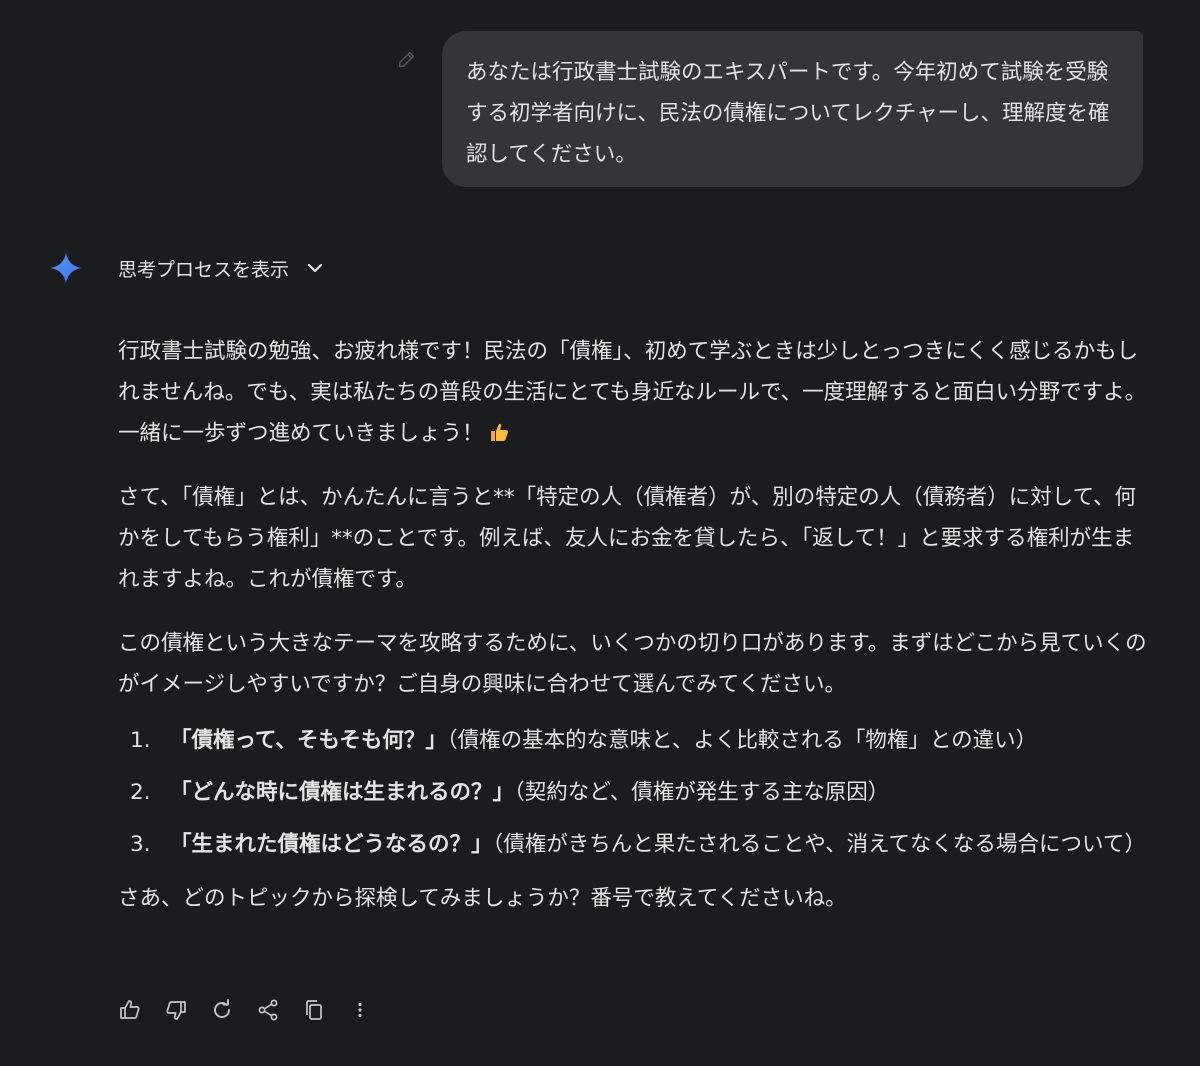  What do you see at coordinates (819, 844) in the screenshot?
I see `topic-description: （債権がきちんと果たされることや、消えてなくなる場合について）` at bounding box center [819, 844].